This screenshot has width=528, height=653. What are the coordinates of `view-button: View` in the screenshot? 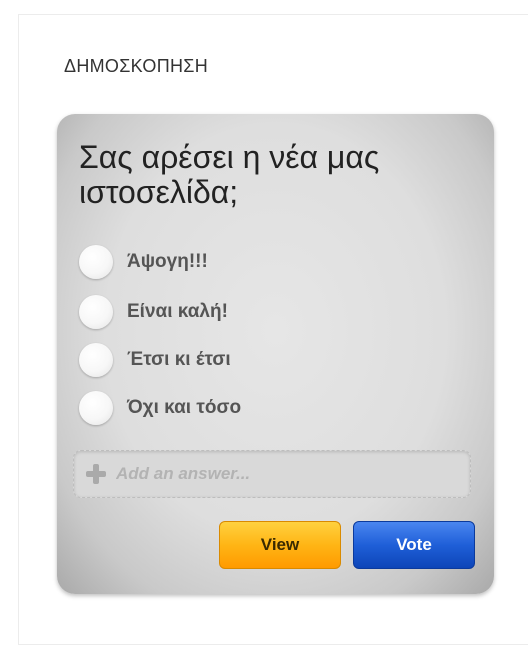 It's located at (280, 545).